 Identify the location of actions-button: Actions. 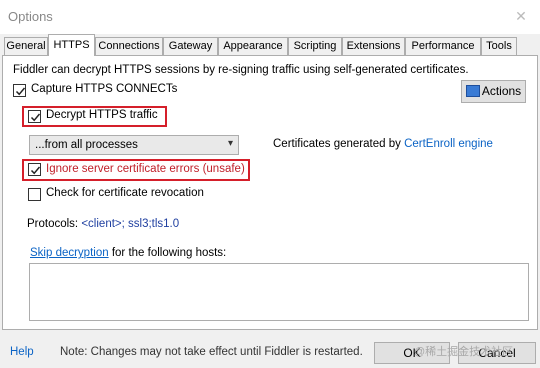
(493, 91).